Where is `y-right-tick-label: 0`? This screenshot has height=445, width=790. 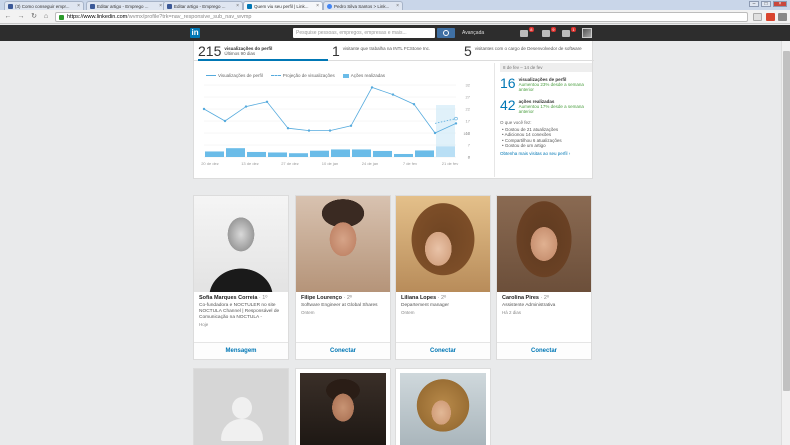 y-right-tick-label: 0 is located at coordinates (469, 157).